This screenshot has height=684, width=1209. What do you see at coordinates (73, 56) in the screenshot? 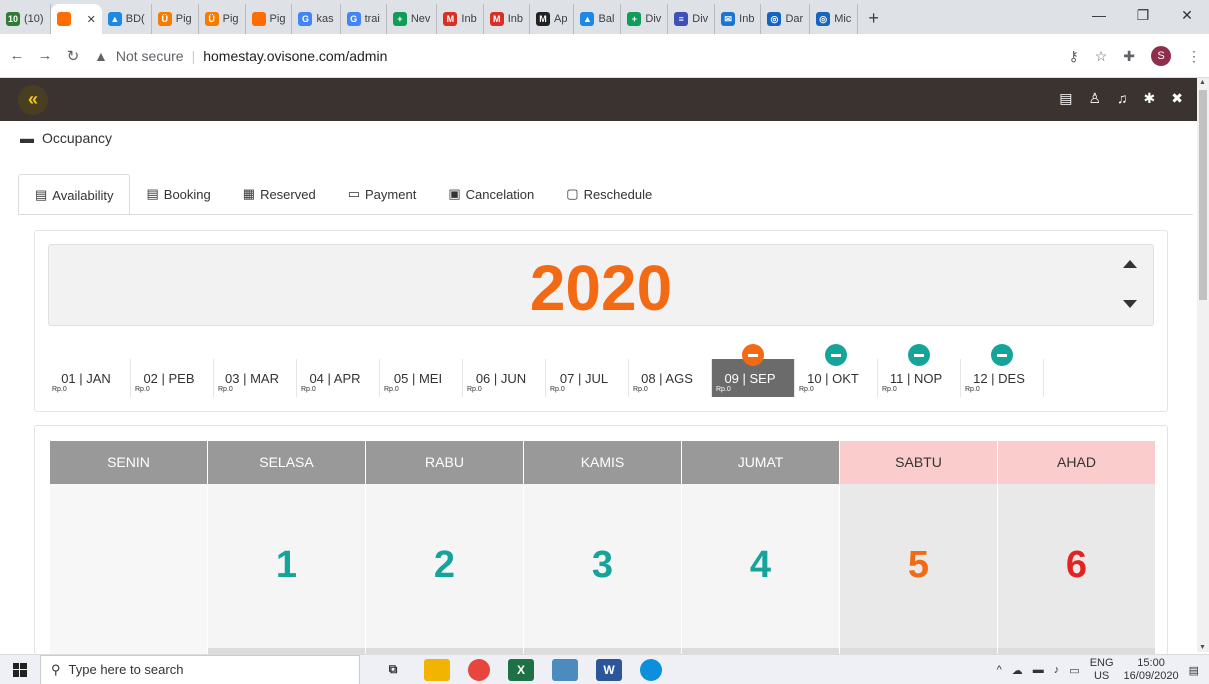
I see `reload-icon: ↻` at bounding box center [73, 56].